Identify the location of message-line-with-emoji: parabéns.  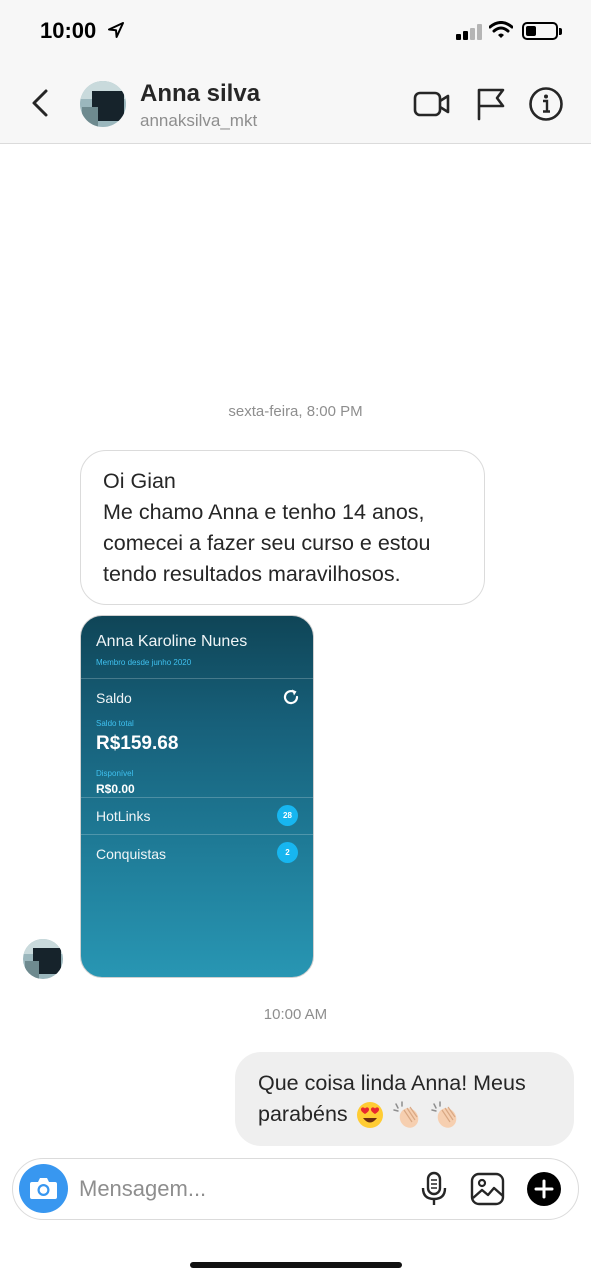
(405, 1114).